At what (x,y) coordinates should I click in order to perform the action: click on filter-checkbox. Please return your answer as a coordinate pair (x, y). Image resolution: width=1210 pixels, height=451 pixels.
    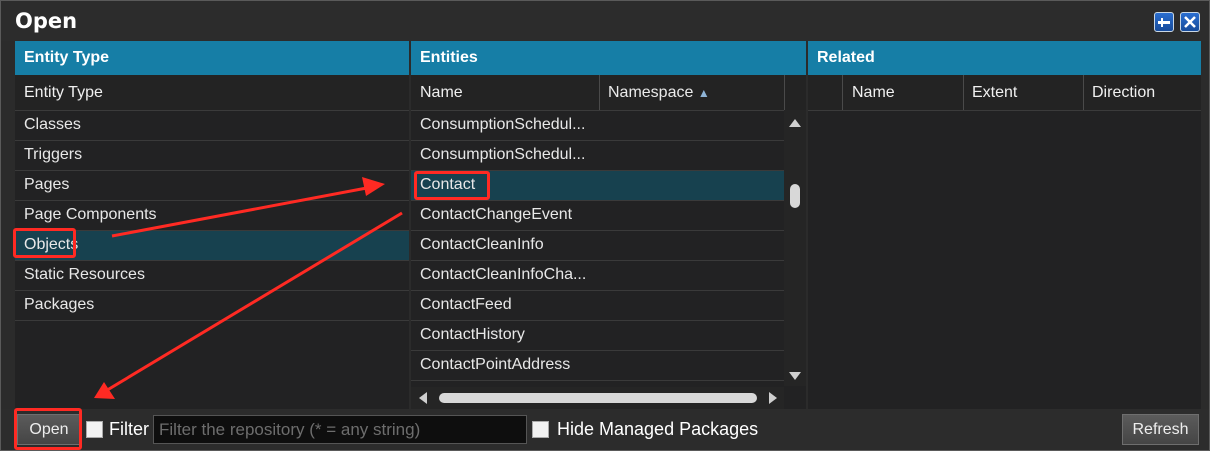
    Looking at the image, I should click on (94, 429).